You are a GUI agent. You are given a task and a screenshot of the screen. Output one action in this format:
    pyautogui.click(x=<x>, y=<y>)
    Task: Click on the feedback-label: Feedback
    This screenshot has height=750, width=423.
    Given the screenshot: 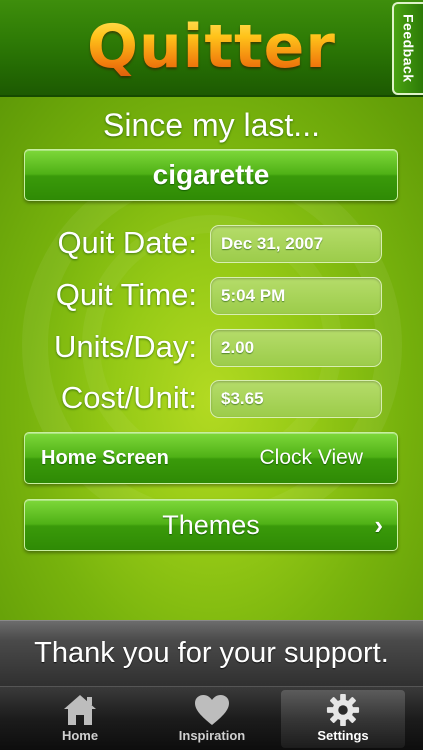 What is the action you would take?
    pyautogui.click(x=408, y=48)
    